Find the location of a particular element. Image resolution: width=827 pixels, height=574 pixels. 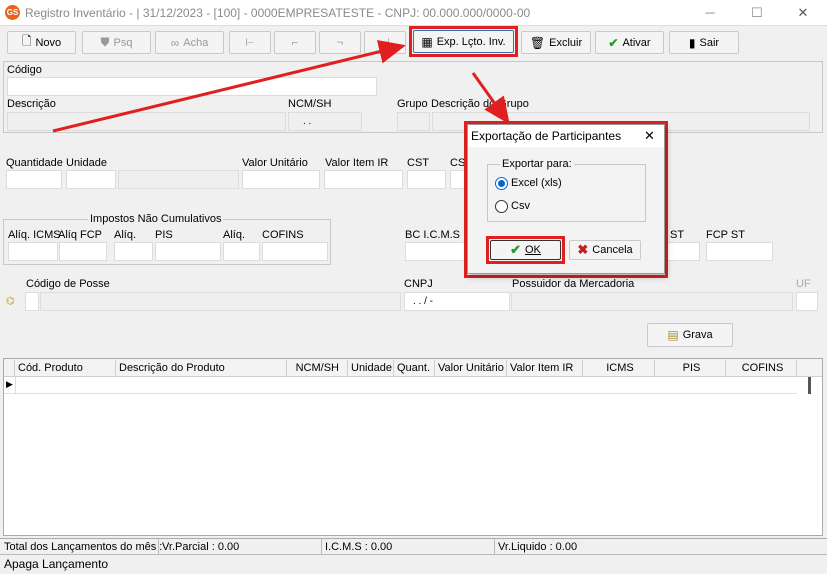

csv-radio-label: Csv is located at coordinates (520, 206).